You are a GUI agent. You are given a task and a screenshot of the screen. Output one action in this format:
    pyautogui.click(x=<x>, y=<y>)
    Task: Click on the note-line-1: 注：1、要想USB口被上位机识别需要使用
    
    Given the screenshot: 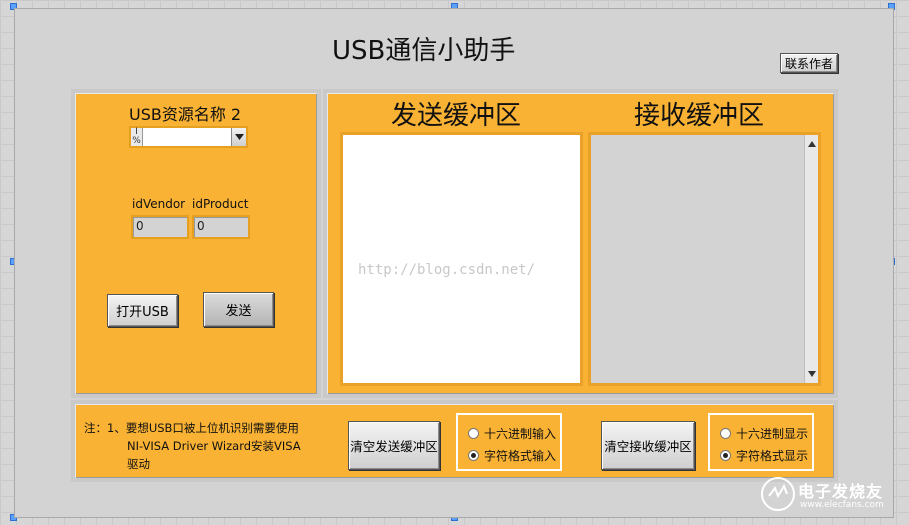 What is the action you would take?
    pyautogui.click(x=191, y=428)
    